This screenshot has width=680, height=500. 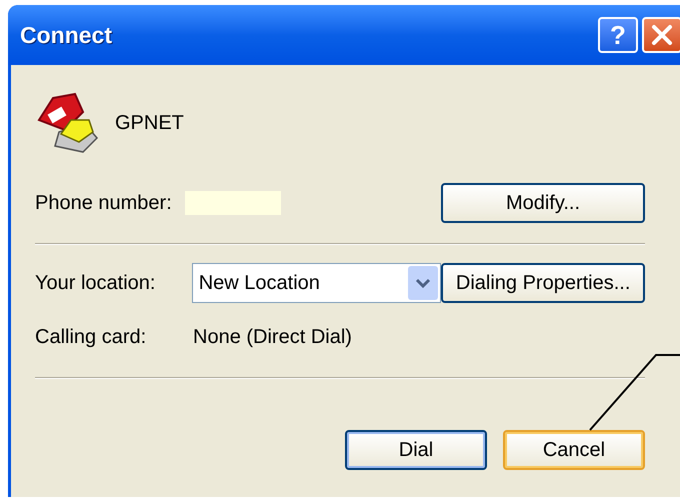 I want to click on location-label: Your location:, so click(x=95, y=283).